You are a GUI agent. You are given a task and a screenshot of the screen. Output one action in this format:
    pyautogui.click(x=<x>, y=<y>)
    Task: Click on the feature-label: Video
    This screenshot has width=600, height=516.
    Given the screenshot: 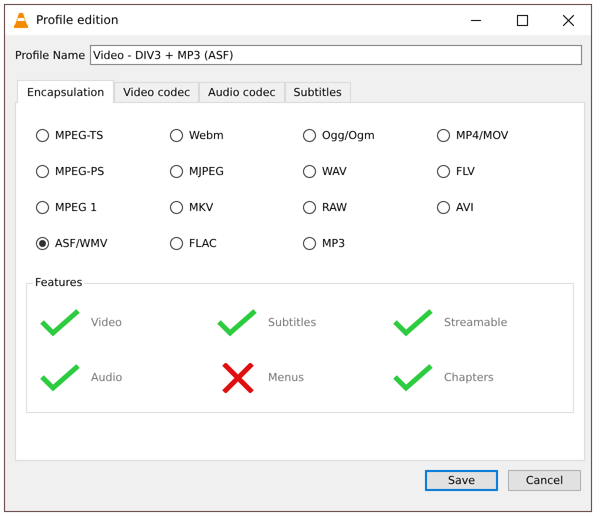 What is the action you would take?
    pyautogui.click(x=106, y=322)
    